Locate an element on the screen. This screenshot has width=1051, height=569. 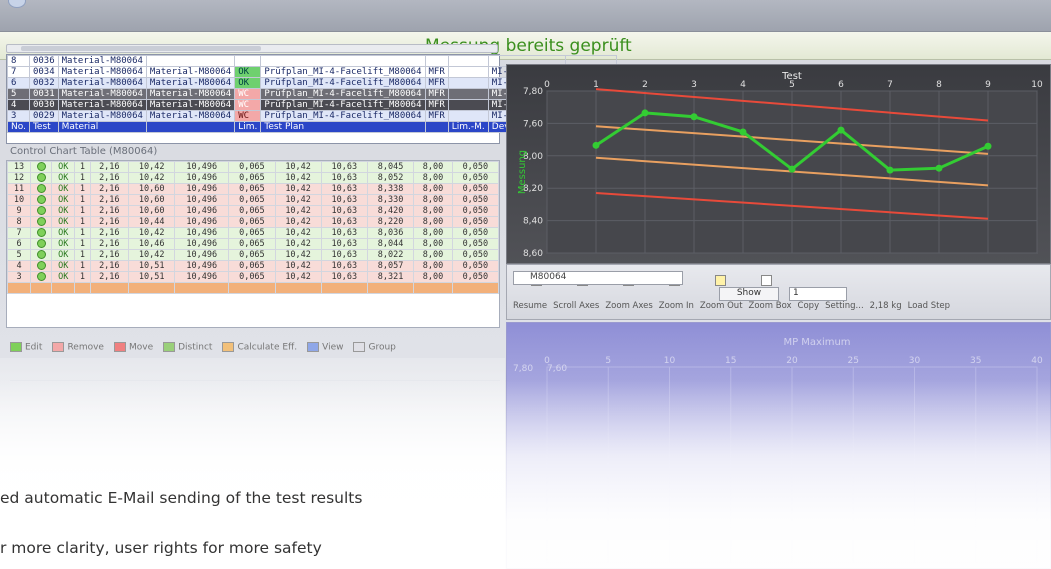
max-x-tick-label: 20 is located at coordinates (792, 361).